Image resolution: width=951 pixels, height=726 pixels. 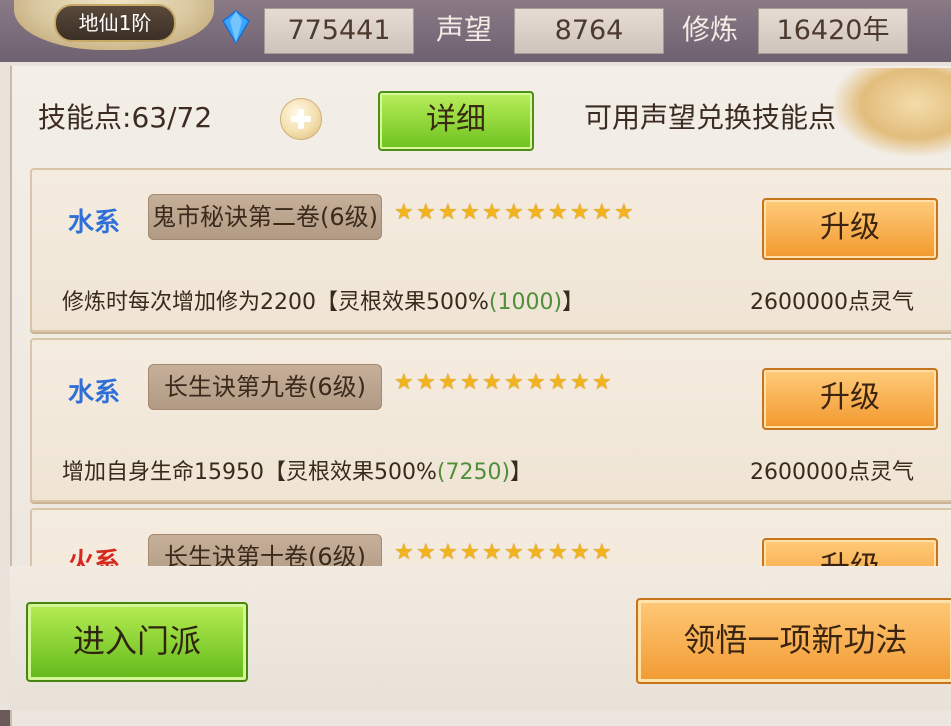 What do you see at coordinates (456, 121) in the screenshot?
I see `detail-button: 详细` at bounding box center [456, 121].